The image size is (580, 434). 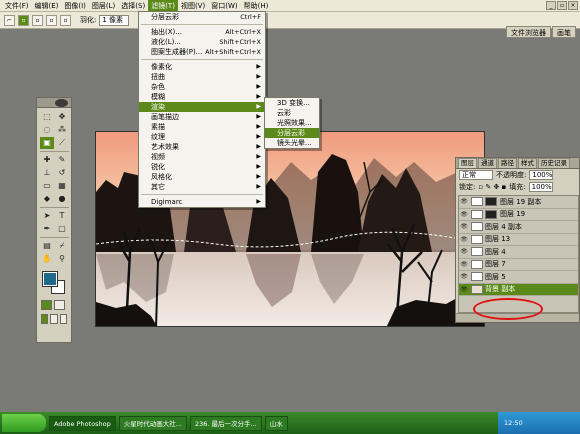 I want to click on blend-mode-select: 正常, so click(x=476, y=175).